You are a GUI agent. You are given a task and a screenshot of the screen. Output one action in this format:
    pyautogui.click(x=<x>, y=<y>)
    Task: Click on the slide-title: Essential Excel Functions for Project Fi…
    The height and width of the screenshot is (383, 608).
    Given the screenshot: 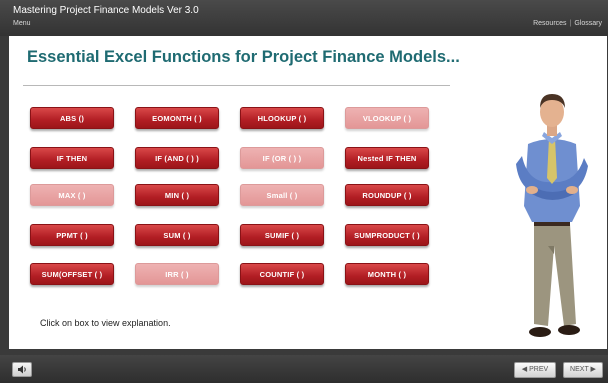 What is the action you would take?
    pyautogui.click(x=243, y=57)
    